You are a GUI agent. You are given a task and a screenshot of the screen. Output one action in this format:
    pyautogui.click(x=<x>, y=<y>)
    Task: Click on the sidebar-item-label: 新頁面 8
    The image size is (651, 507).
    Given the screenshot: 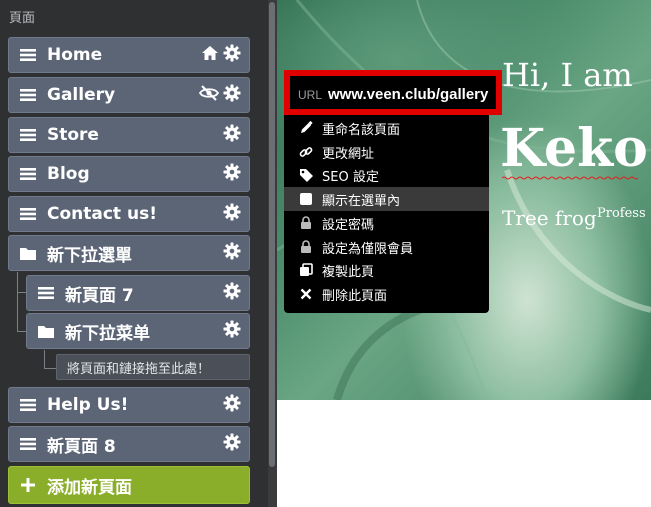 What is the action you would take?
    pyautogui.click(x=81, y=446)
    